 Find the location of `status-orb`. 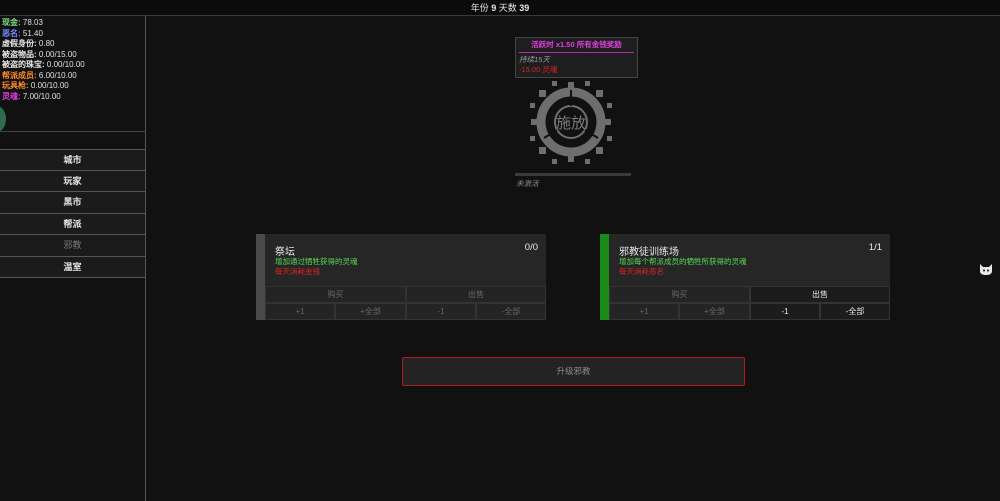

status-orb is located at coordinates (3, 119).